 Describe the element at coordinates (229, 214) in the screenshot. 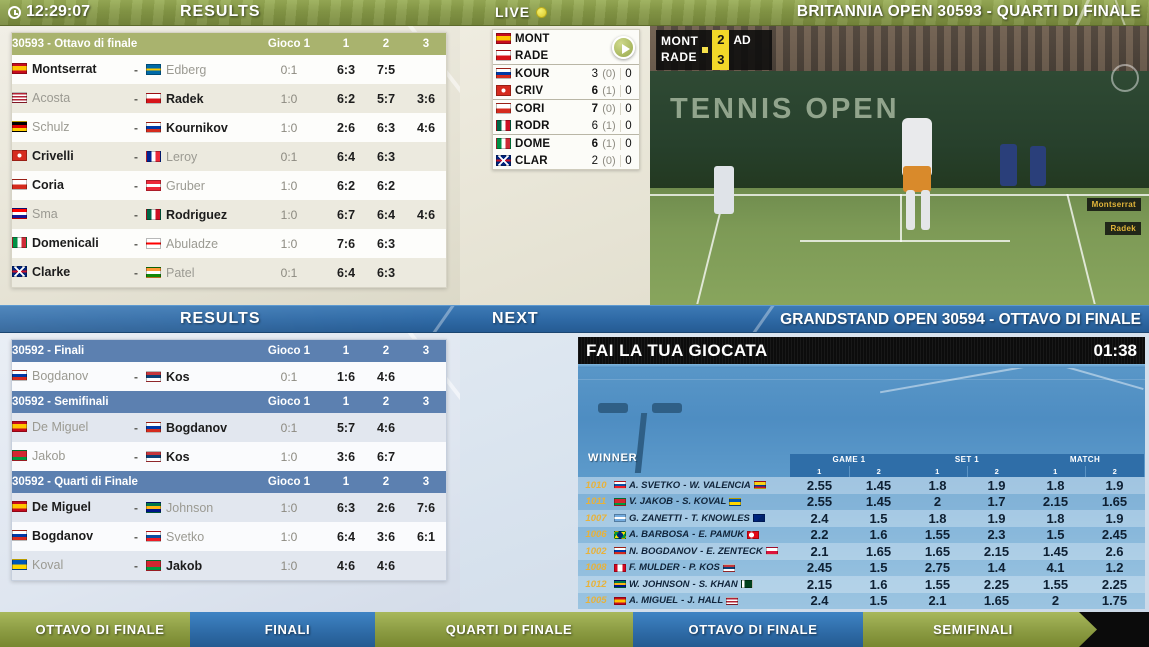

I see `table-row: Sma - Rodriguez 1:0 6:7 6:4 4:6` at that location.